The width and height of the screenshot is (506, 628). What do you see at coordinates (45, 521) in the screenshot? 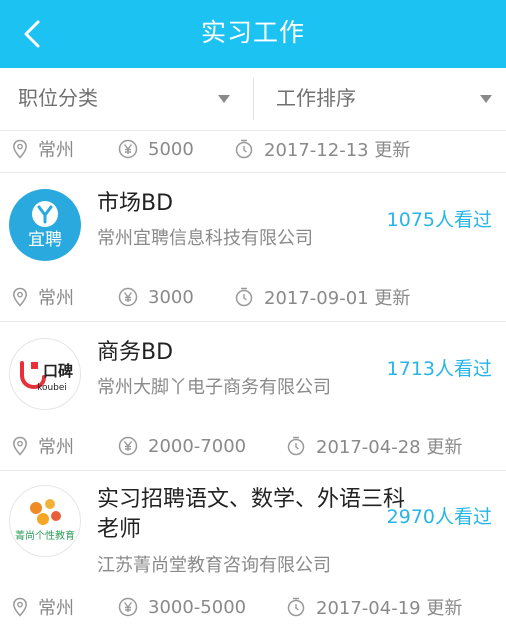
I see `company-logo: 菁尚个性教育` at bounding box center [45, 521].